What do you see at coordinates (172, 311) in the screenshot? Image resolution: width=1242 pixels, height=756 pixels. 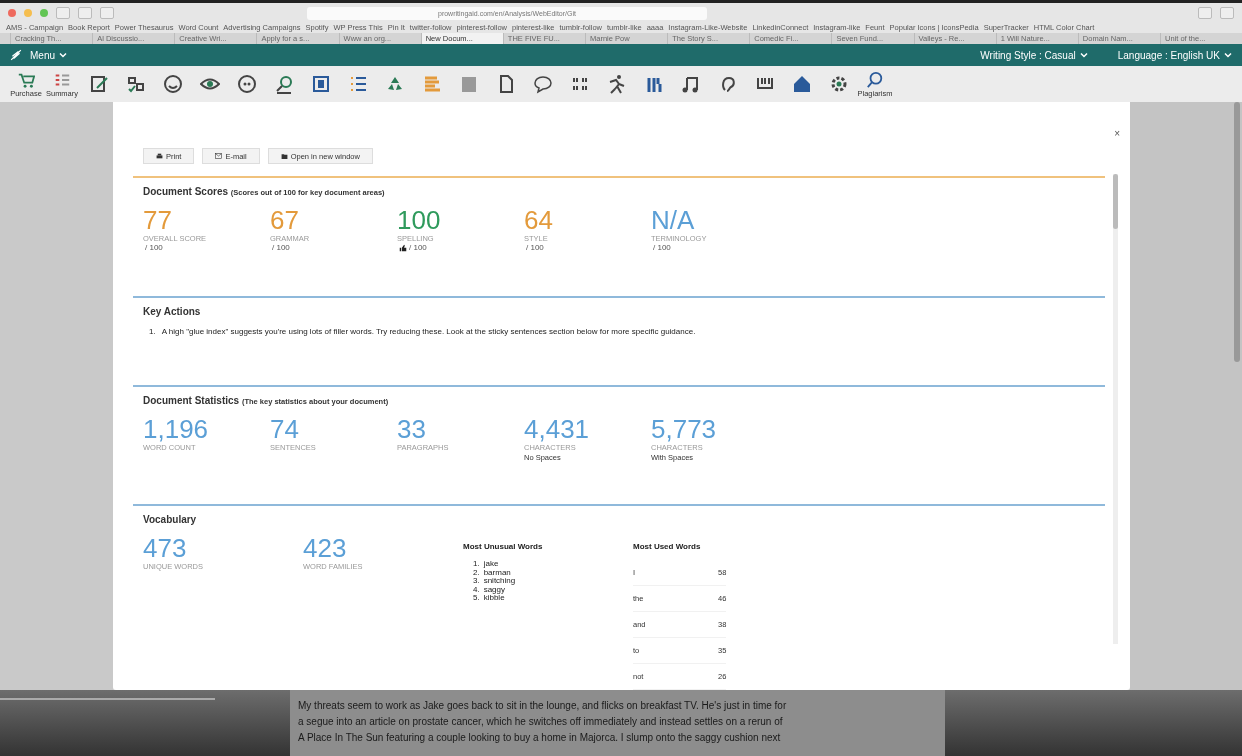 I see `section-heading: Key Actions` at bounding box center [172, 311].